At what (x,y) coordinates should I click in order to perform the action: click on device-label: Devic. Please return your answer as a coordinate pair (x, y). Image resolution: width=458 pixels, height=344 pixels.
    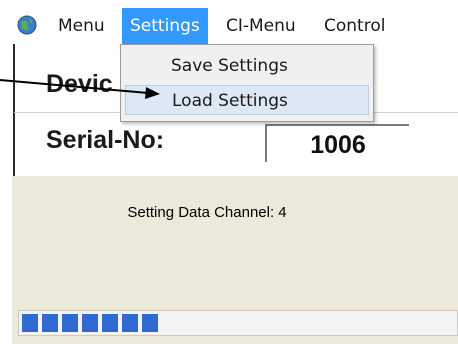
    Looking at the image, I should click on (79, 84).